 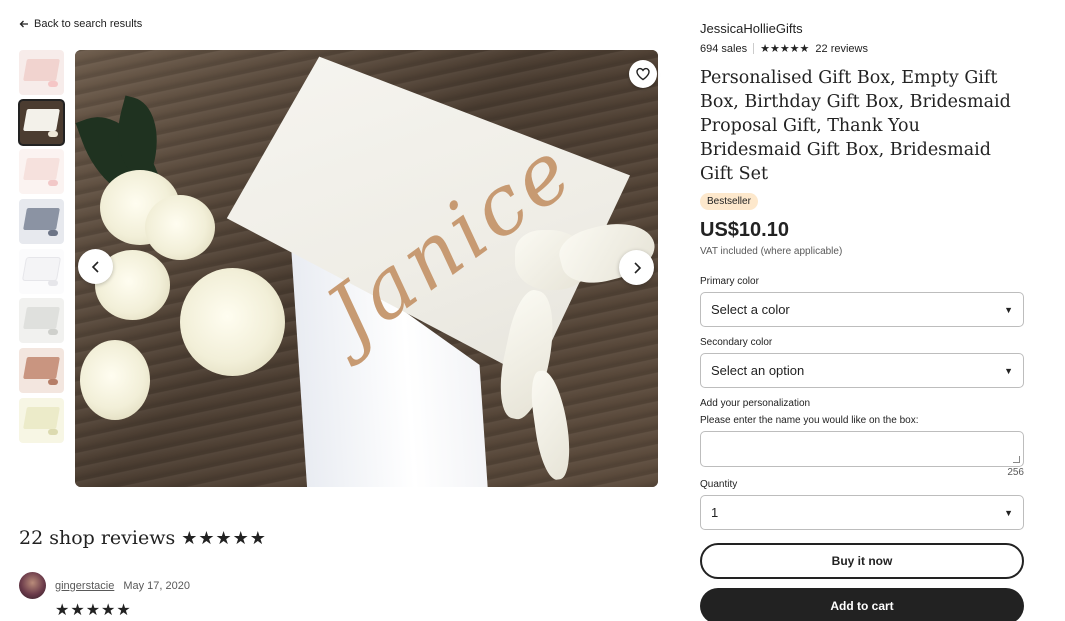 I want to click on divider, so click(x=754, y=48).